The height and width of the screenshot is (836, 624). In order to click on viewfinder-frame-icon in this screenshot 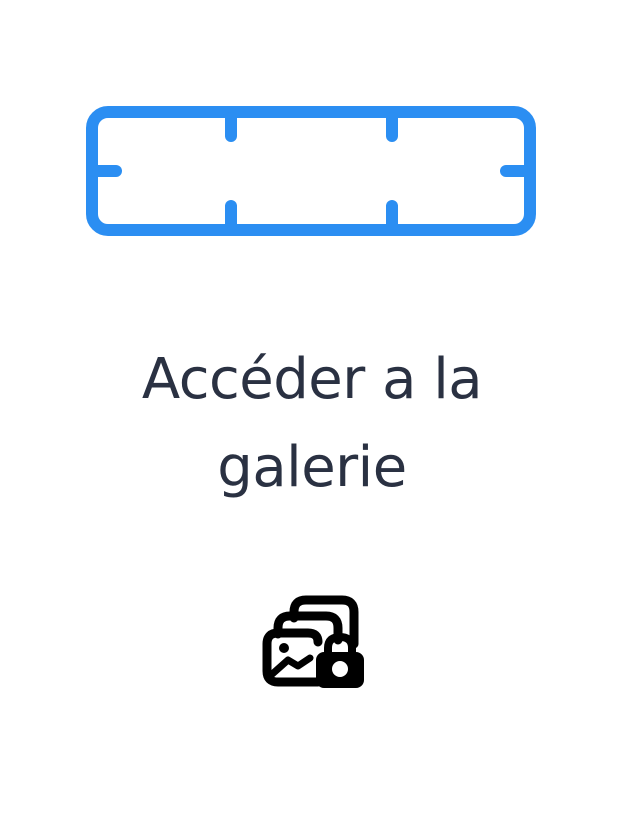, I will do `click(311, 171)`.